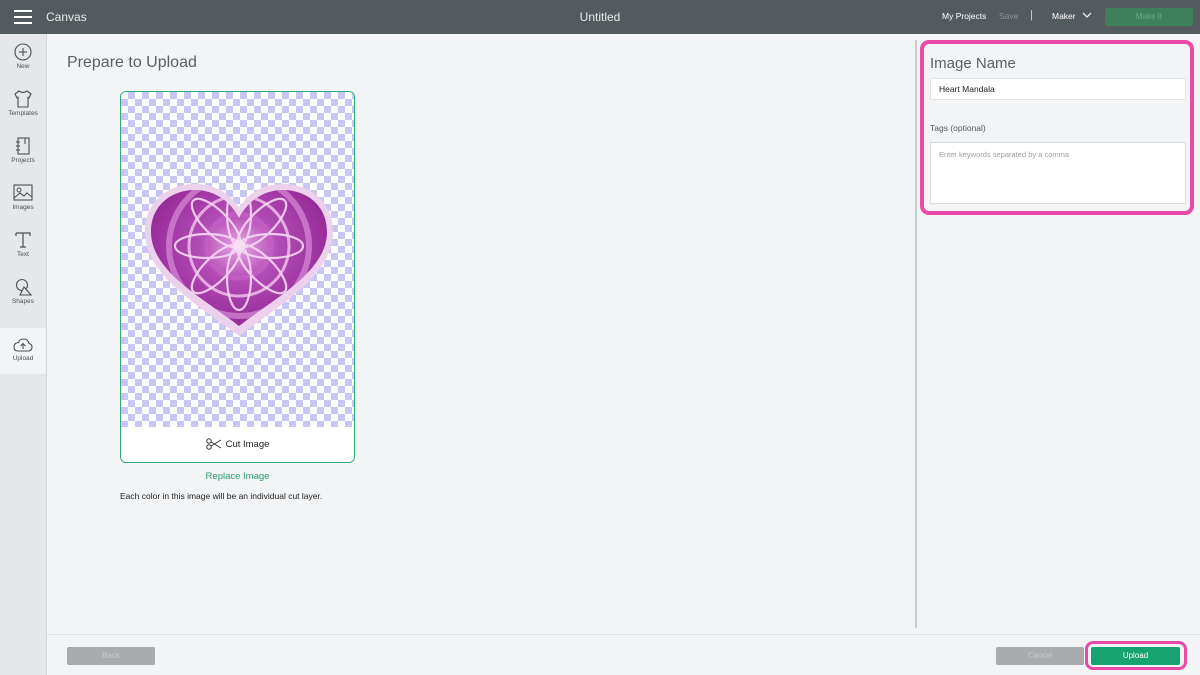  Describe the element at coordinates (132, 62) in the screenshot. I see `page-title: Prepare to Upload` at that location.